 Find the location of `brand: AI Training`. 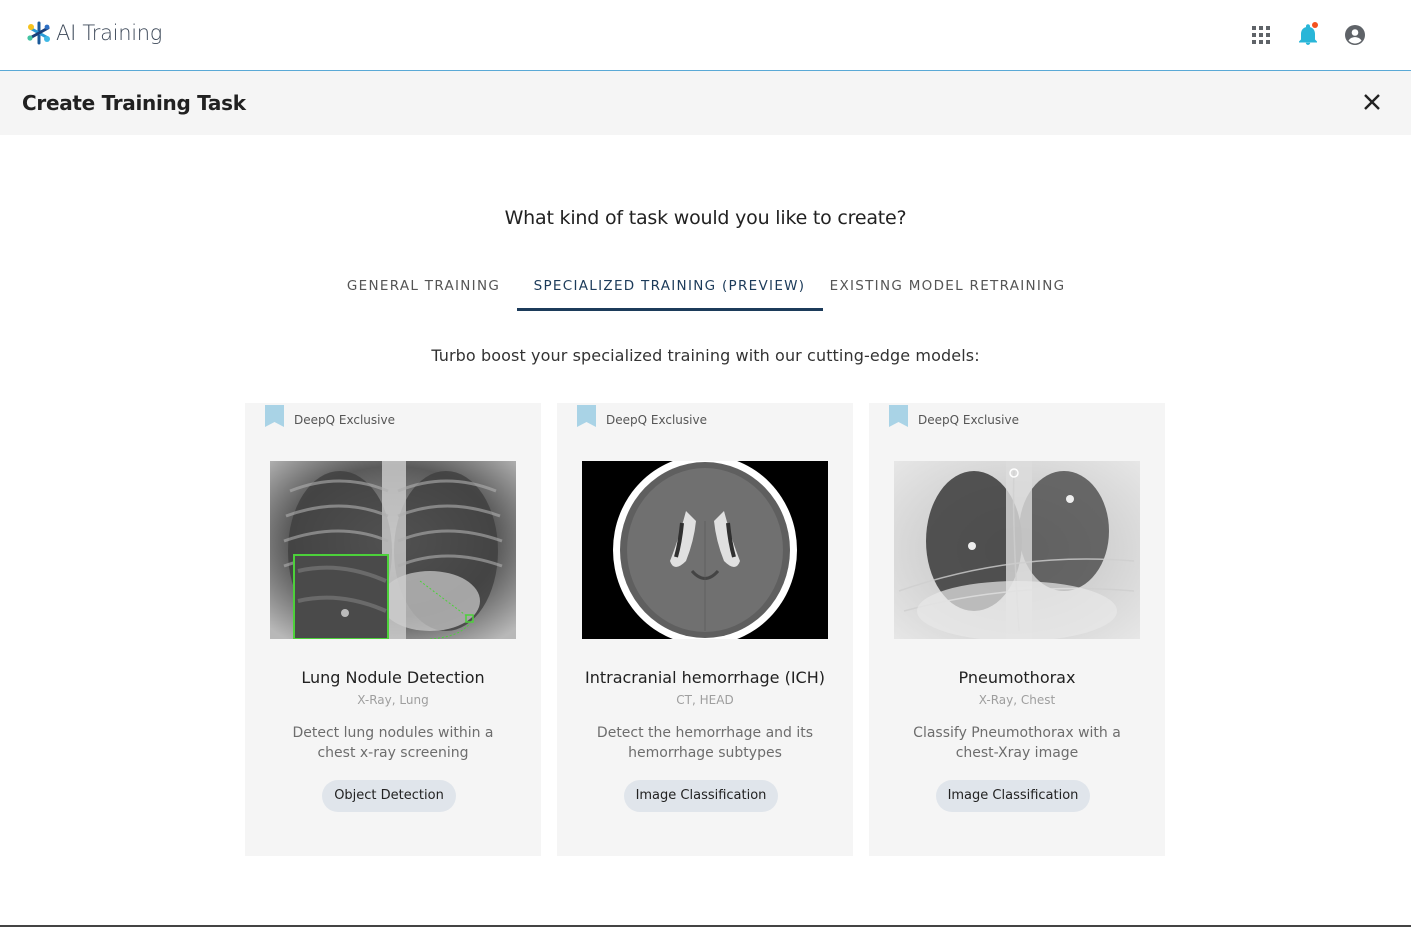

brand: AI Training is located at coordinates (94, 33).